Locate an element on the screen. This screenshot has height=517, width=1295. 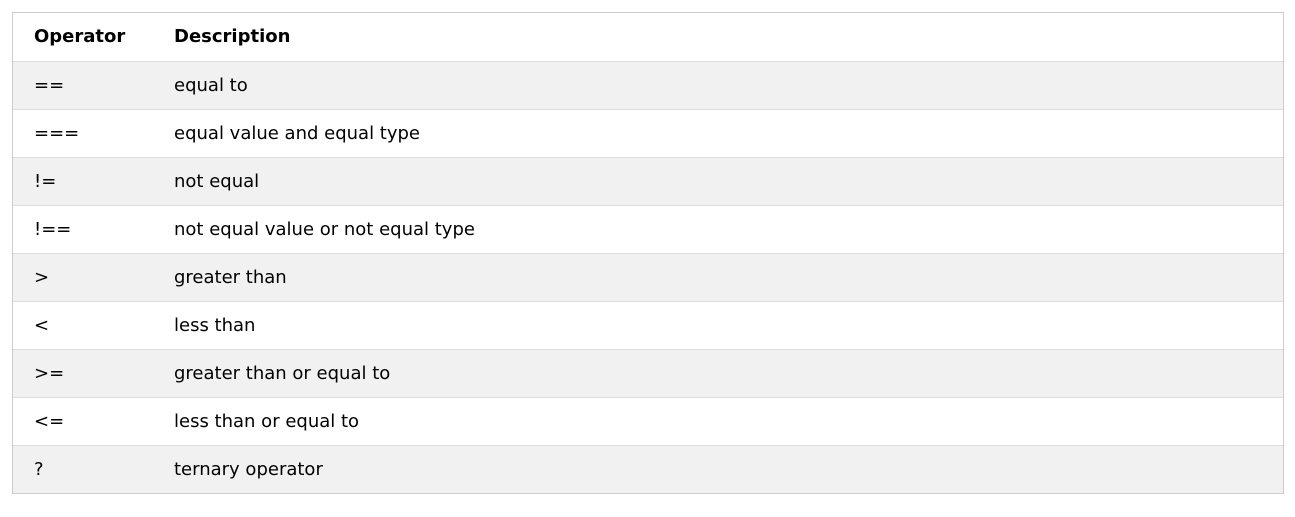
table-row: === equal value and equal type is located at coordinates (648, 133).